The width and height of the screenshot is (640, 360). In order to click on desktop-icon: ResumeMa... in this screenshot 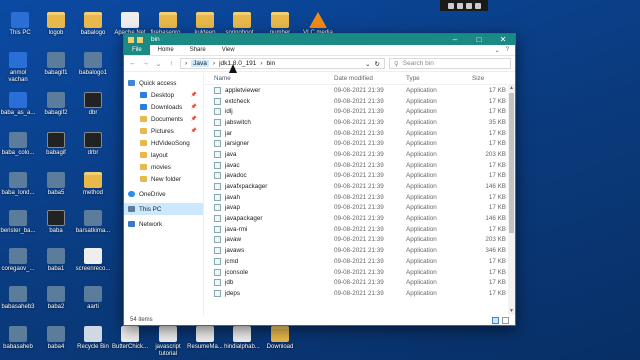, I will do `click(205, 338)`.